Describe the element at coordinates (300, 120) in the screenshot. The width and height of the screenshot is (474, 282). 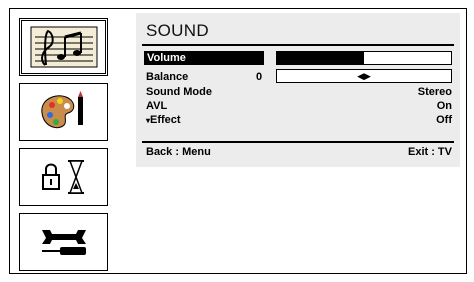
I see `menu-item-effect: ▾Effect Off` at that location.